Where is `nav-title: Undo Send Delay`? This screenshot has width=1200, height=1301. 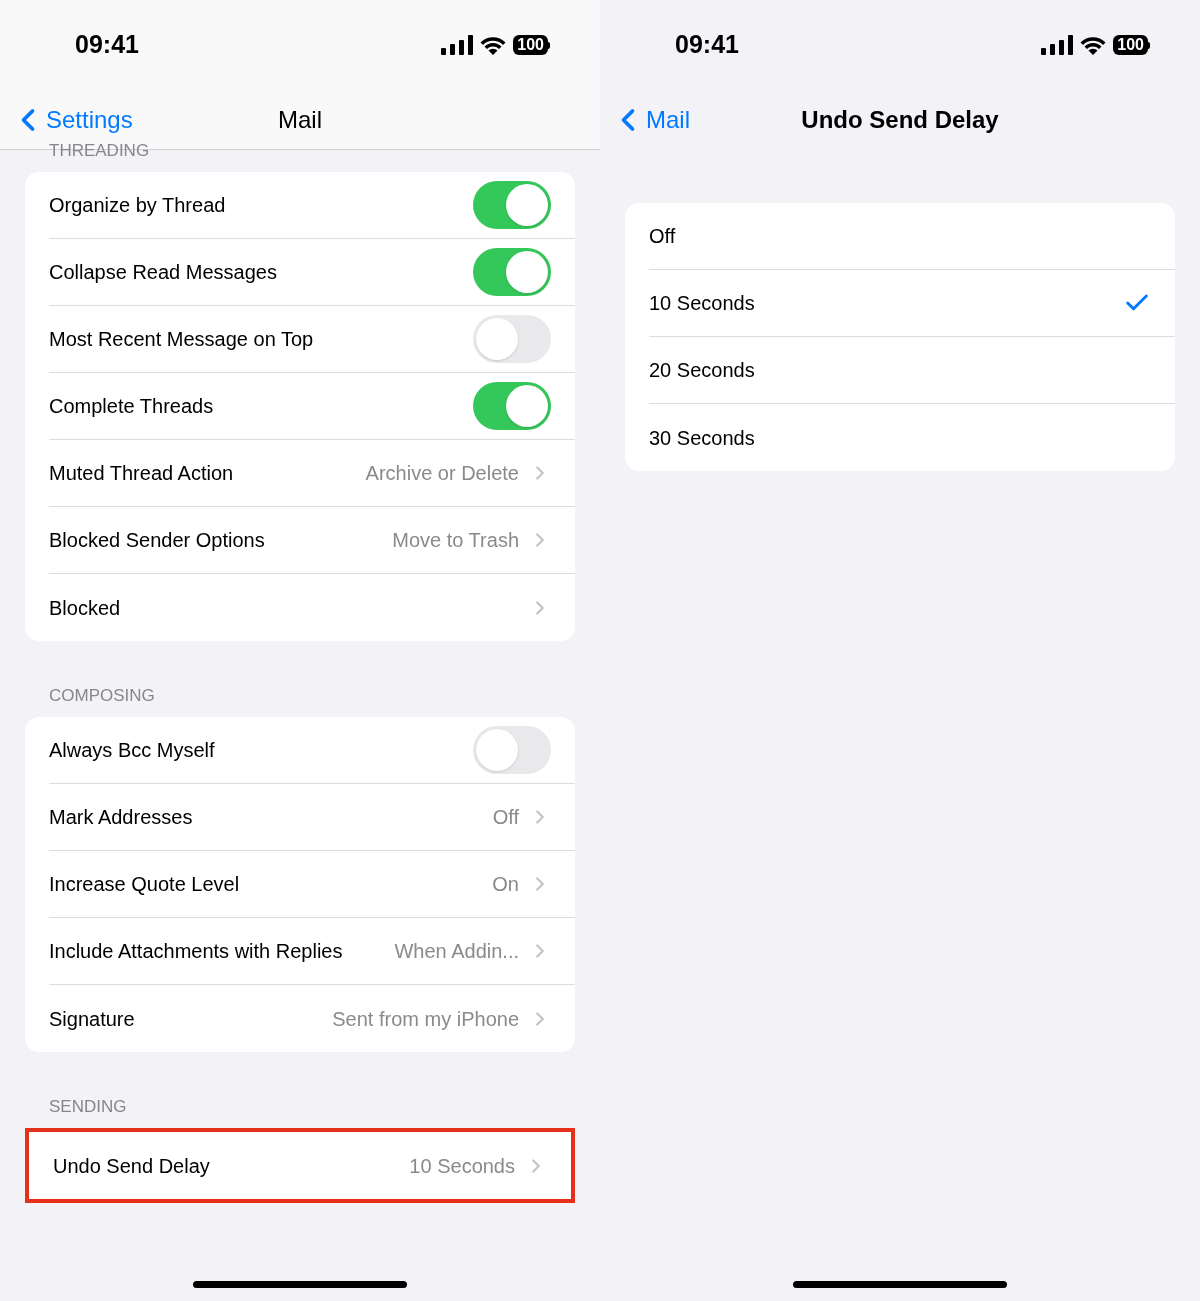 nav-title: Undo Send Delay is located at coordinates (900, 119).